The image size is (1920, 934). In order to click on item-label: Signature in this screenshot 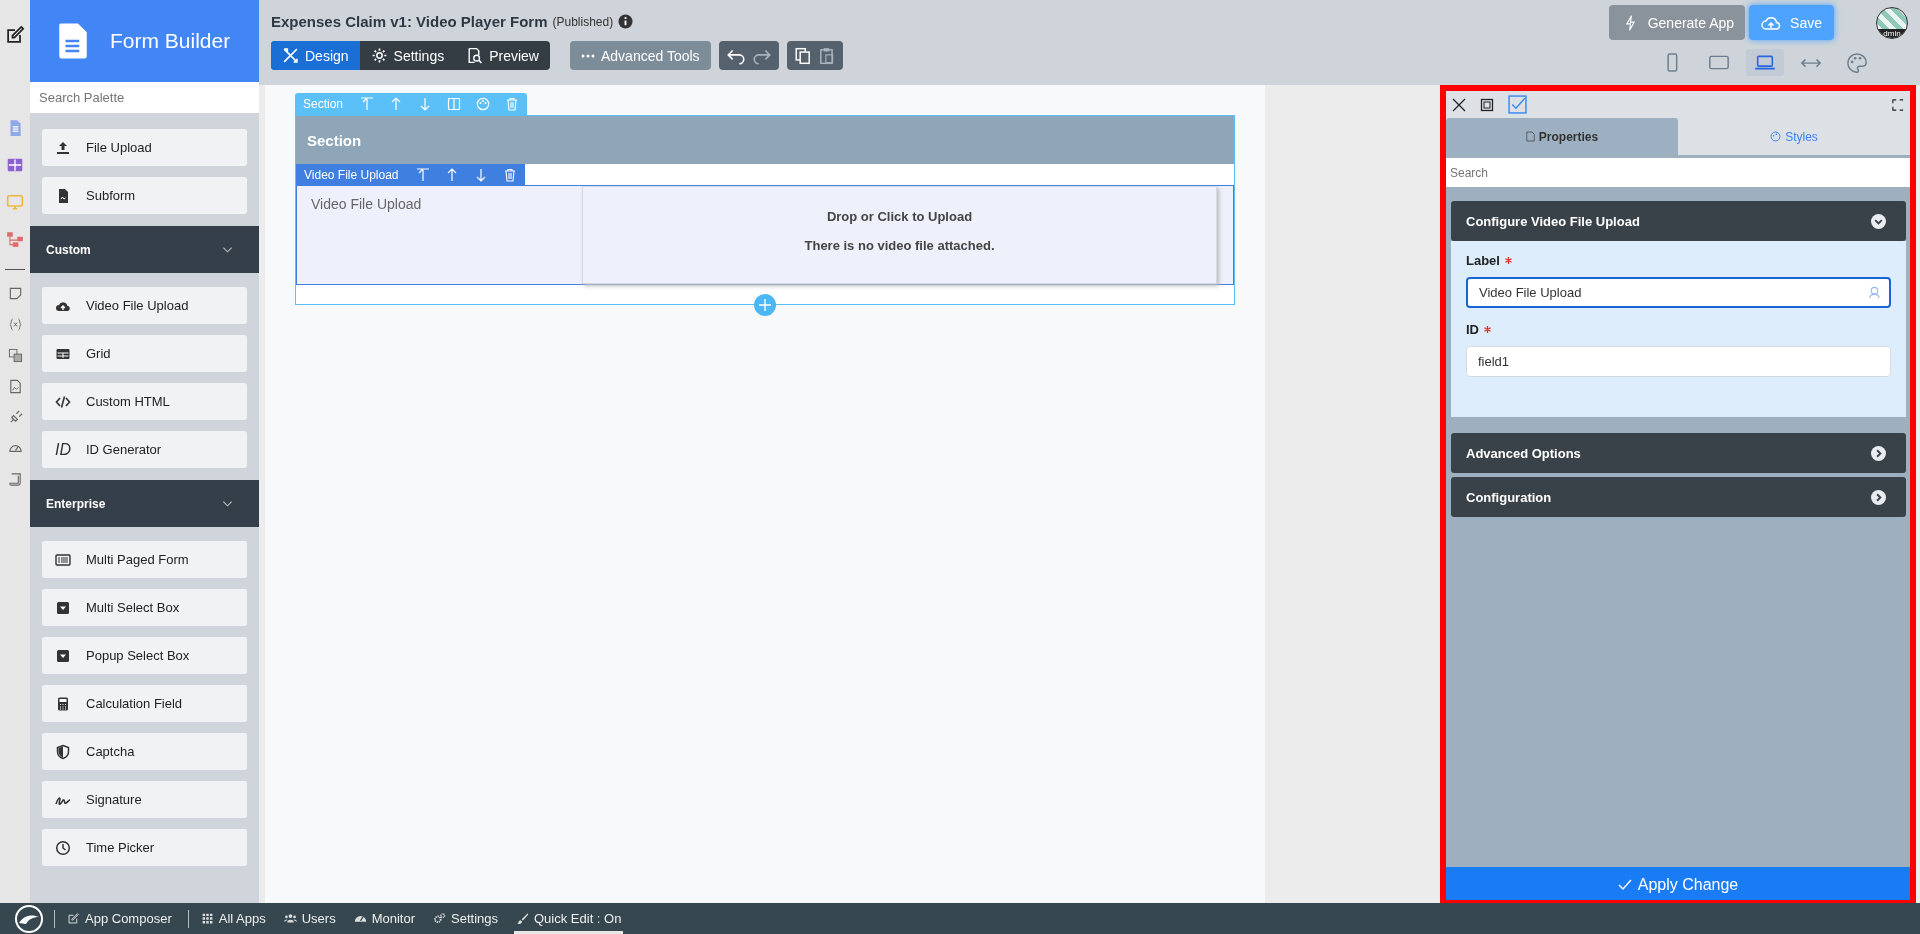, I will do `click(114, 799)`.